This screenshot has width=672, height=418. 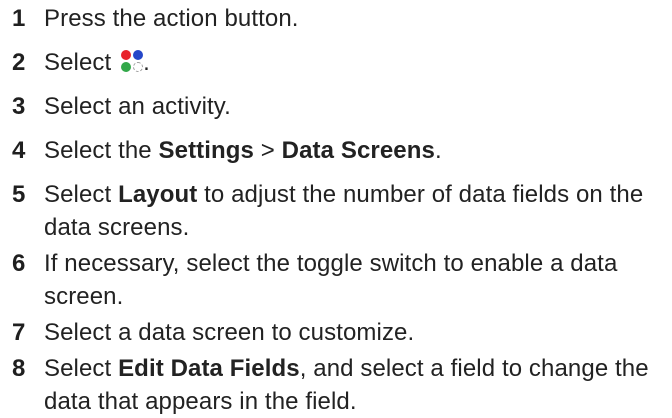 I want to click on empty-dot, so click(x=138, y=67).